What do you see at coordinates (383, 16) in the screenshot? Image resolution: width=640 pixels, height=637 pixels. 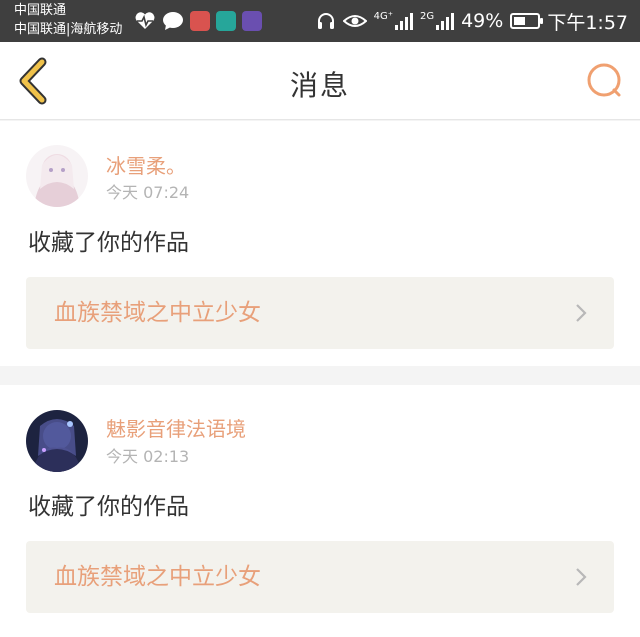 I see `network-4g-label: 4G⁺` at bounding box center [383, 16].